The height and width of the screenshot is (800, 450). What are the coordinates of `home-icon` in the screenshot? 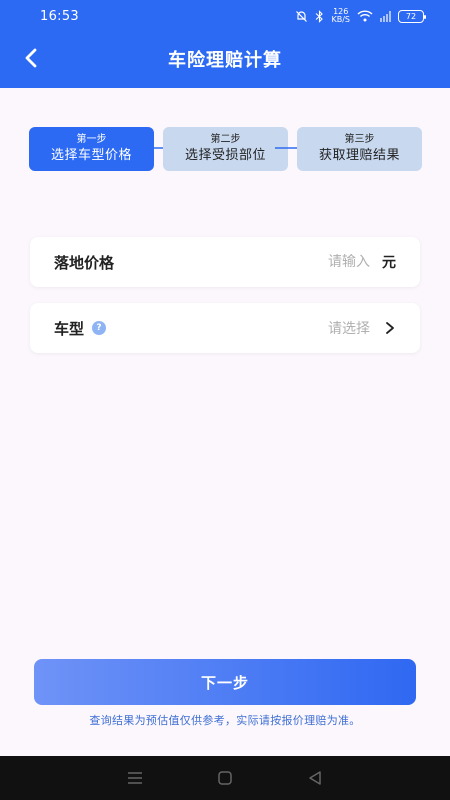 It's located at (225, 778).